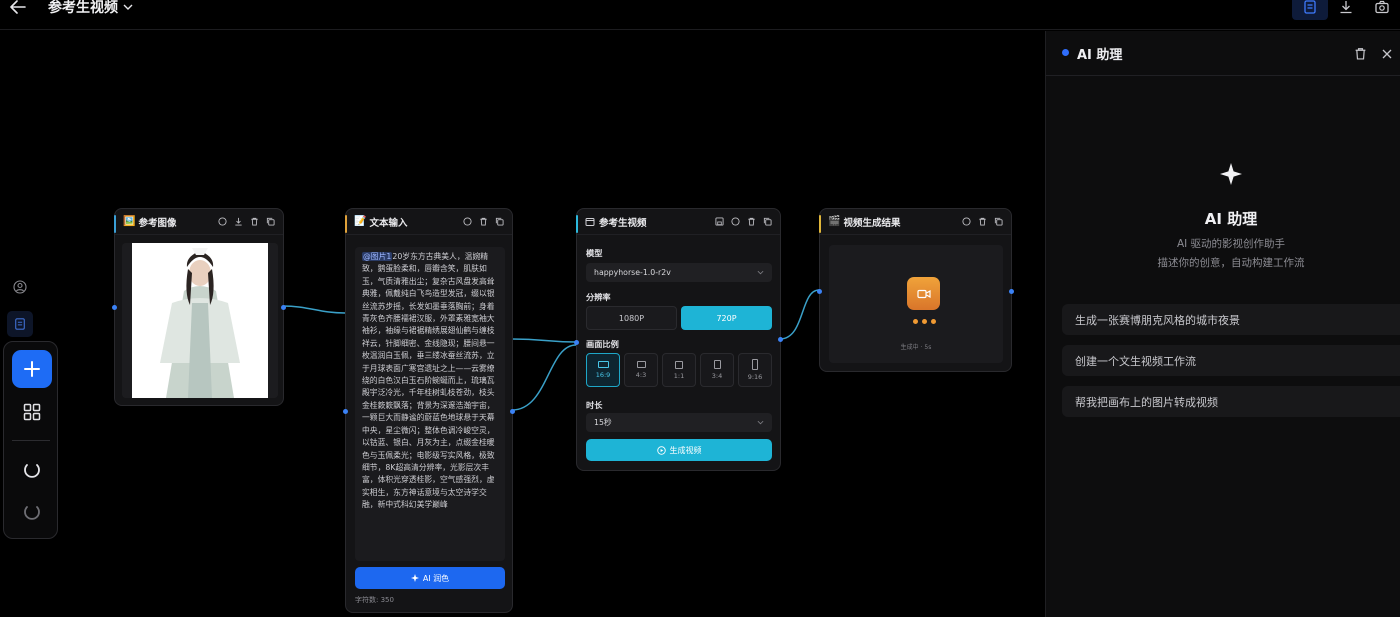 The width and height of the screenshot is (1400, 617). What do you see at coordinates (679, 422) in the screenshot?
I see `duration-select: 15秒` at bounding box center [679, 422].